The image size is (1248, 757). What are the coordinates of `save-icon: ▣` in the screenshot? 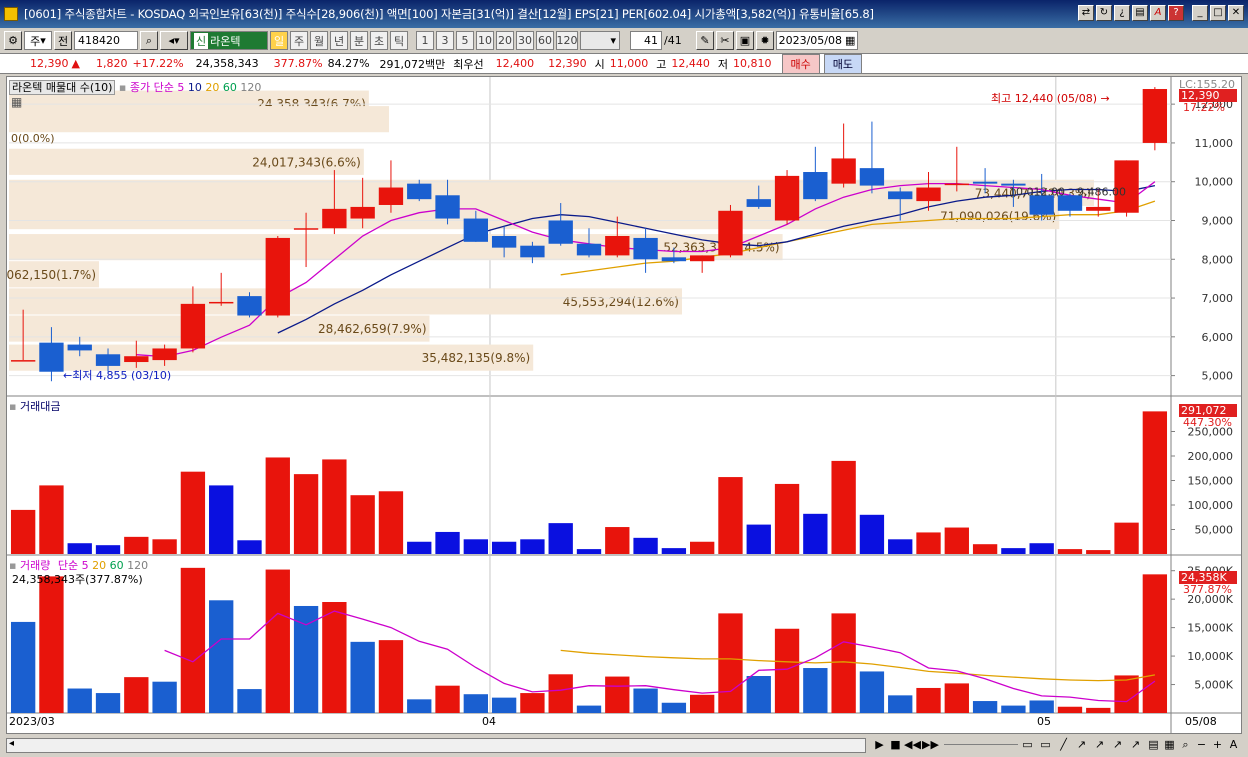 It's located at (745, 40).